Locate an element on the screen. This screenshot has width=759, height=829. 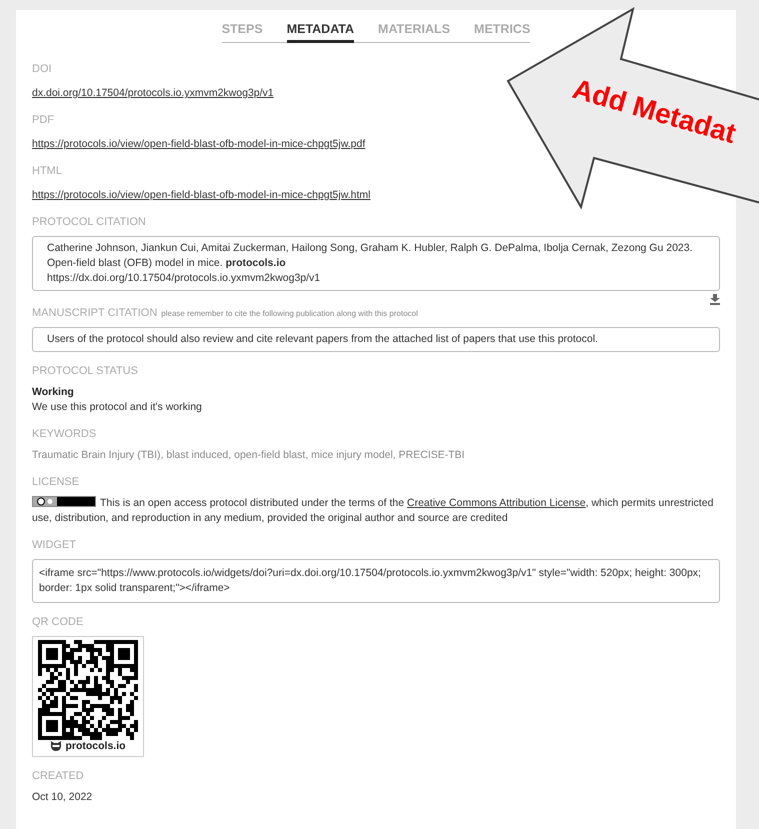
section-label: WIDGET is located at coordinates (54, 545).